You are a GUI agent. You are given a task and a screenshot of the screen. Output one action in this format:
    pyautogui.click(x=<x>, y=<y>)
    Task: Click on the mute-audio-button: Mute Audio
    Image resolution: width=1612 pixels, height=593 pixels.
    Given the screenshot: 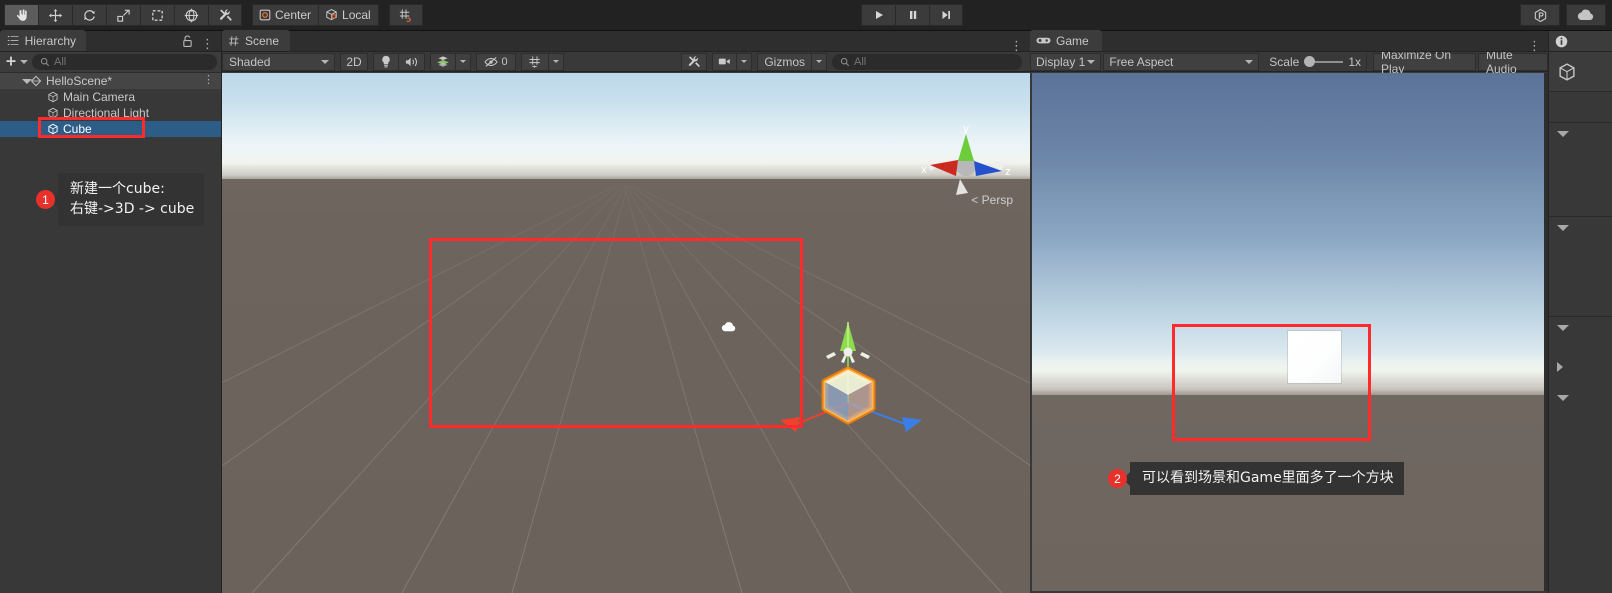 What is the action you would take?
    pyautogui.click(x=1512, y=62)
    